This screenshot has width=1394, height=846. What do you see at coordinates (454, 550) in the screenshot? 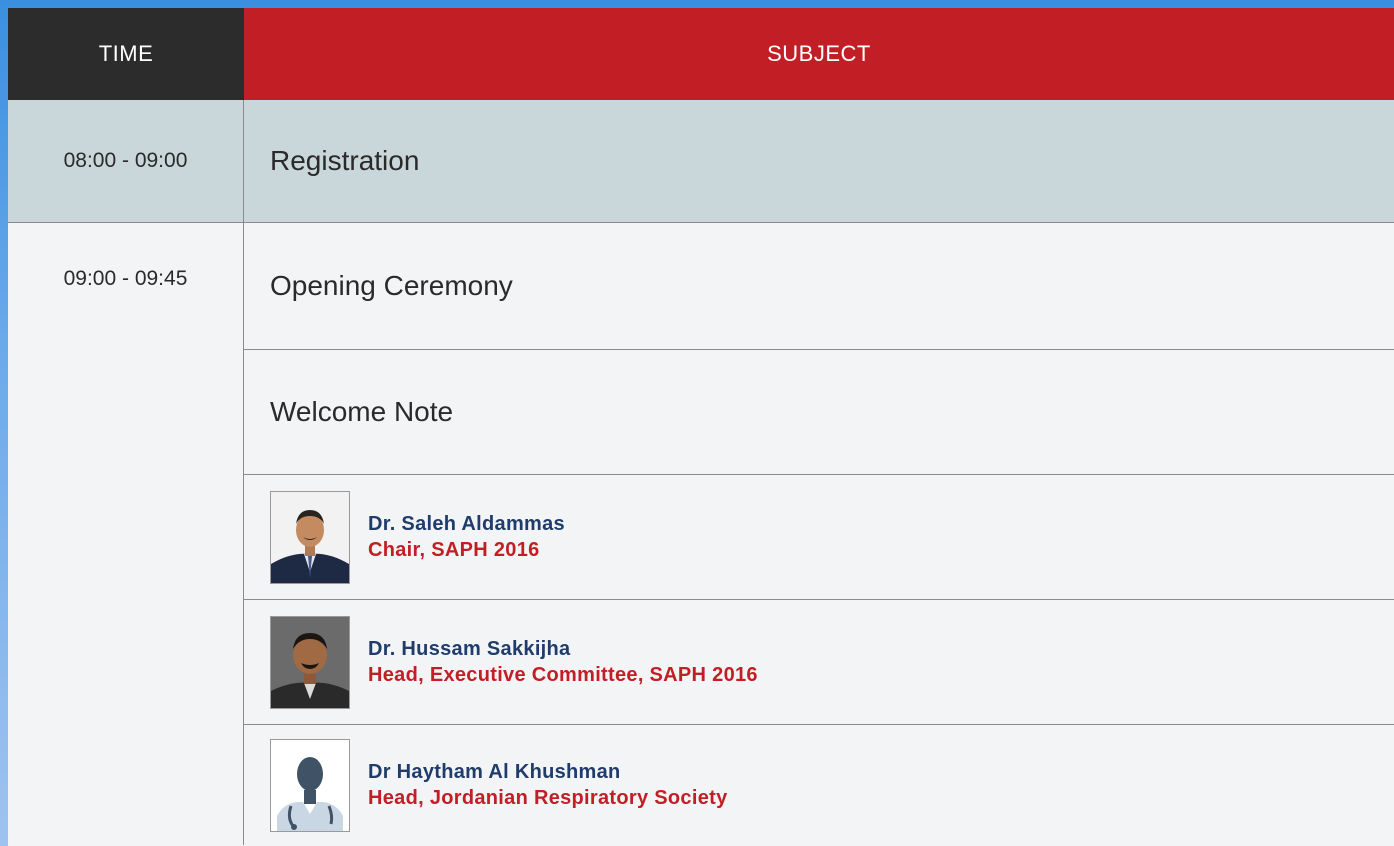
I see `speaker-role: Chair, SAPH 2016` at bounding box center [454, 550].